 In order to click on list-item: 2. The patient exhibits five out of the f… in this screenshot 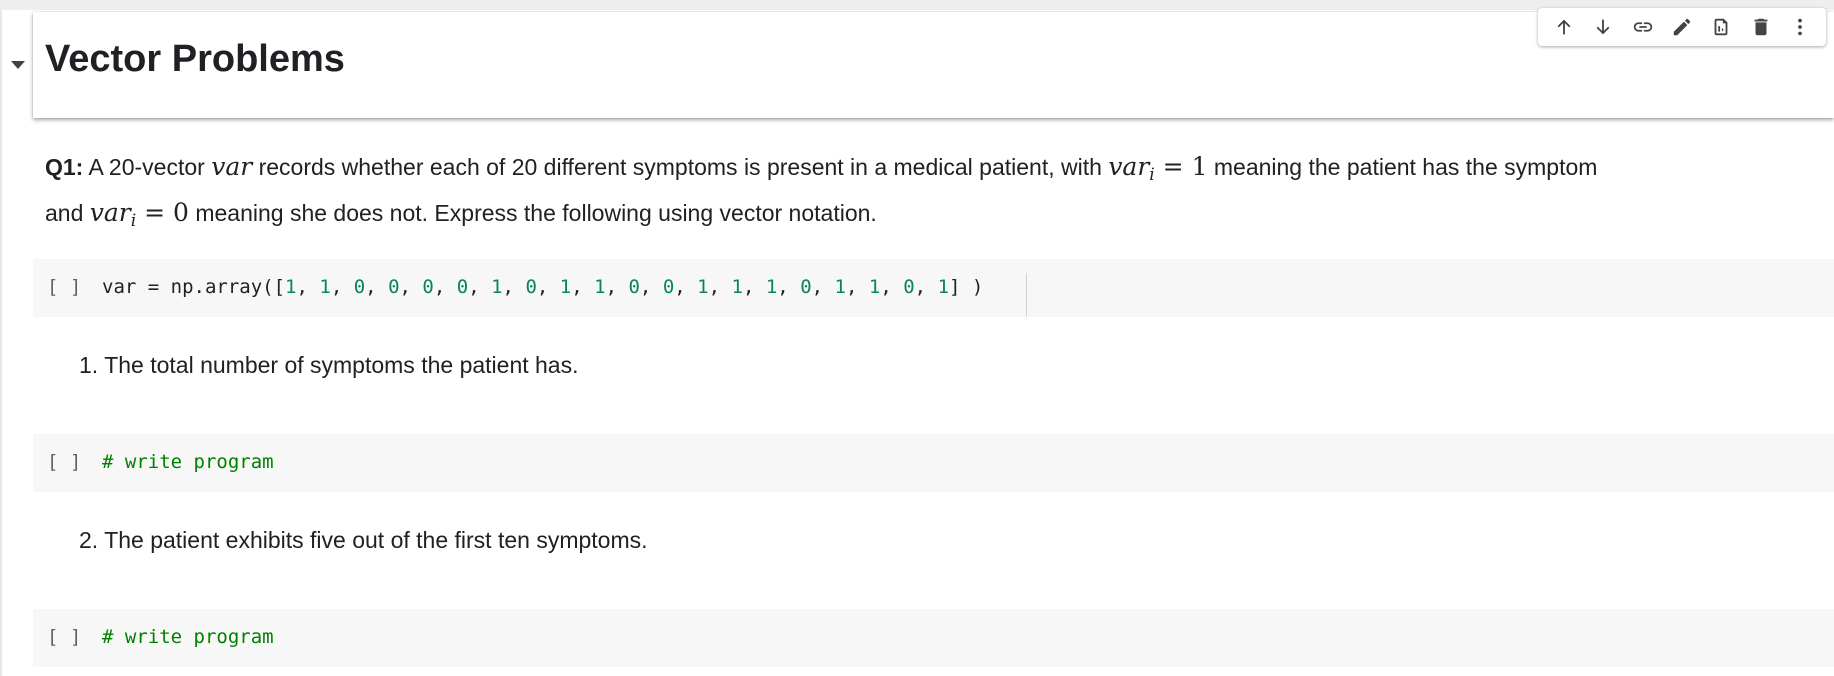, I will do `click(363, 540)`.